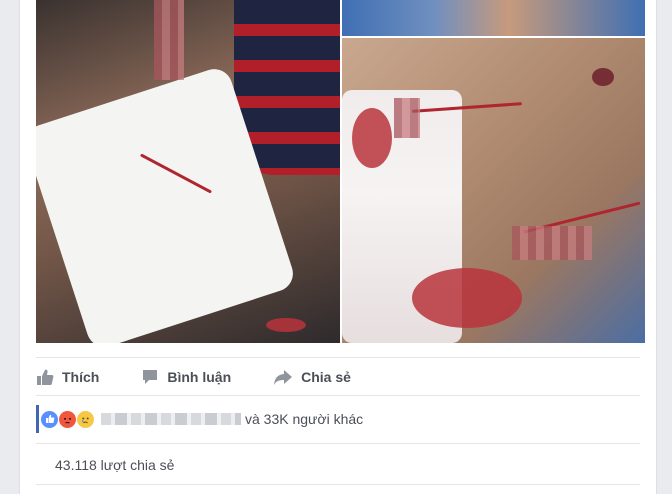 This screenshot has height=494, width=672. I want to click on shares-count: 43.118 lượt chia sẻ, so click(114, 465).